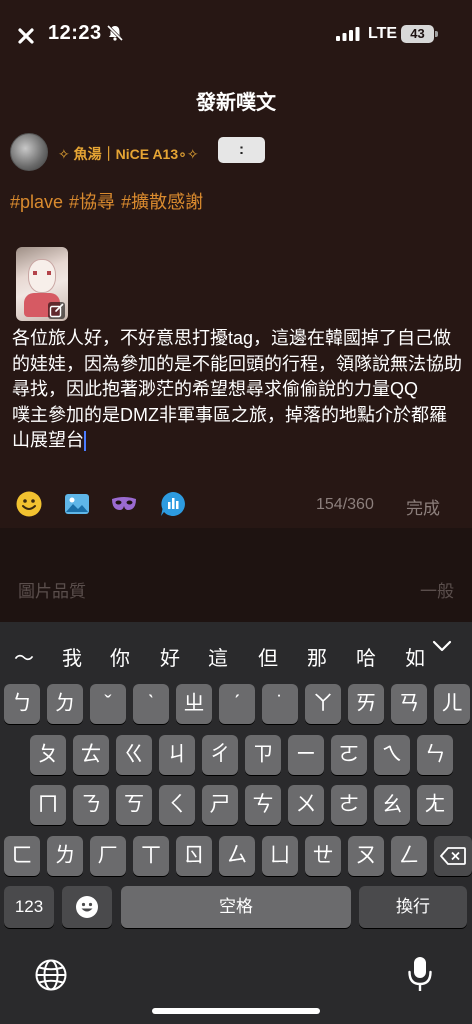  What do you see at coordinates (29, 504) in the screenshot?
I see `emoji-icon` at bounding box center [29, 504].